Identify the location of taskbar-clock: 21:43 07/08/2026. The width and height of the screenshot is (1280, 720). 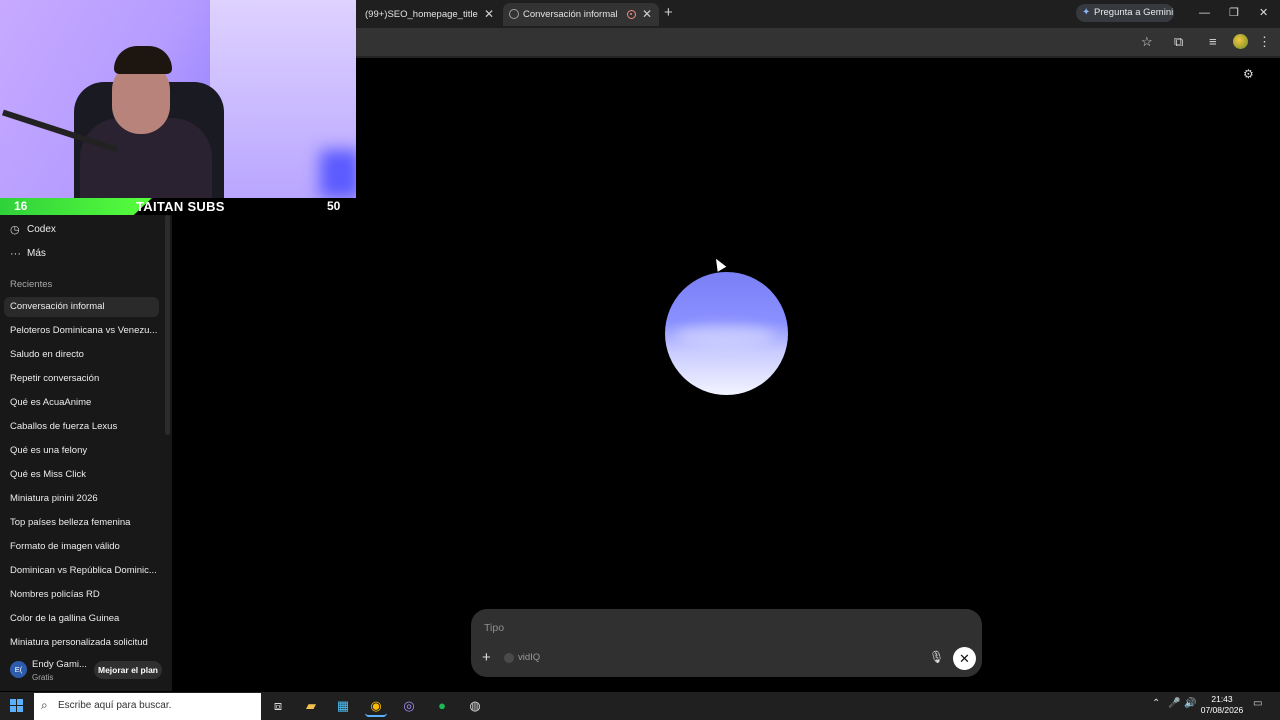
(1222, 705).